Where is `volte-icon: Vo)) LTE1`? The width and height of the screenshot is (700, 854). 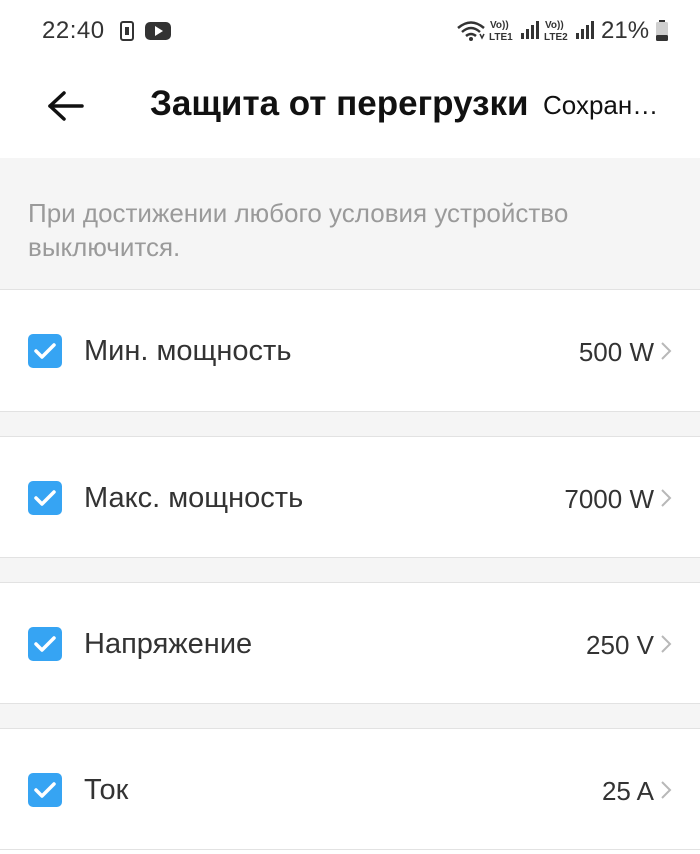 volte-icon: Vo)) LTE1 is located at coordinates (503, 33).